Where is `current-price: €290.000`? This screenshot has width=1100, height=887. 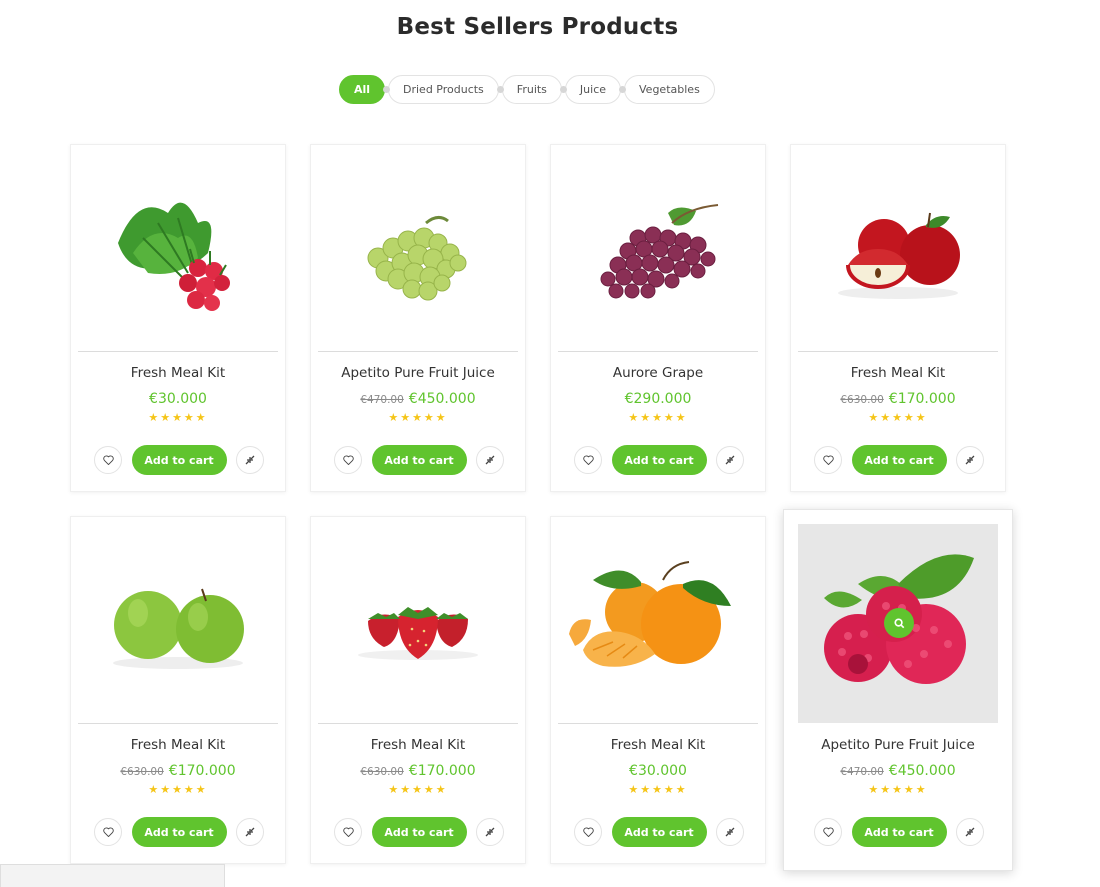 current-price: €290.000 is located at coordinates (658, 399).